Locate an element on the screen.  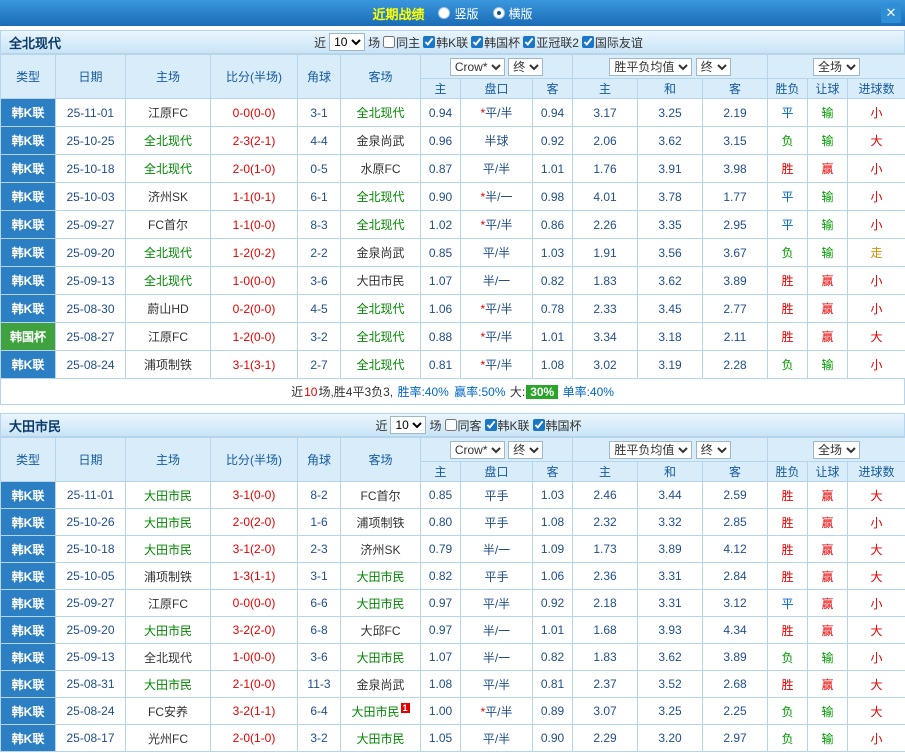
asian-odds-header: Crow* 终 is located at coordinates (496, 449).